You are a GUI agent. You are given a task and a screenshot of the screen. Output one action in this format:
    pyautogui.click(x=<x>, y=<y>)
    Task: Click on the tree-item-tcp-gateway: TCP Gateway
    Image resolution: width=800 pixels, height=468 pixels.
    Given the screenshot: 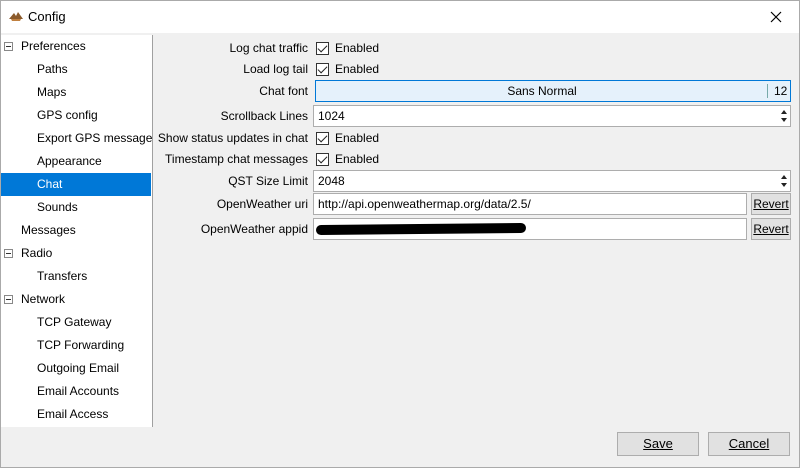 What is the action you would take?
    pyautogui.click(x=76, y=322)
    